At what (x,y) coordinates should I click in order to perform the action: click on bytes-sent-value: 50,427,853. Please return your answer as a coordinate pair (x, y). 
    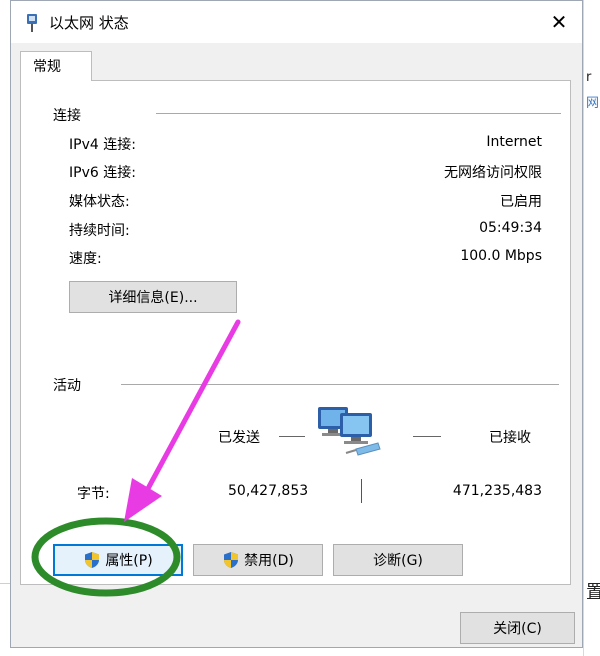
    Looking at the image, I should click on (268, 491).